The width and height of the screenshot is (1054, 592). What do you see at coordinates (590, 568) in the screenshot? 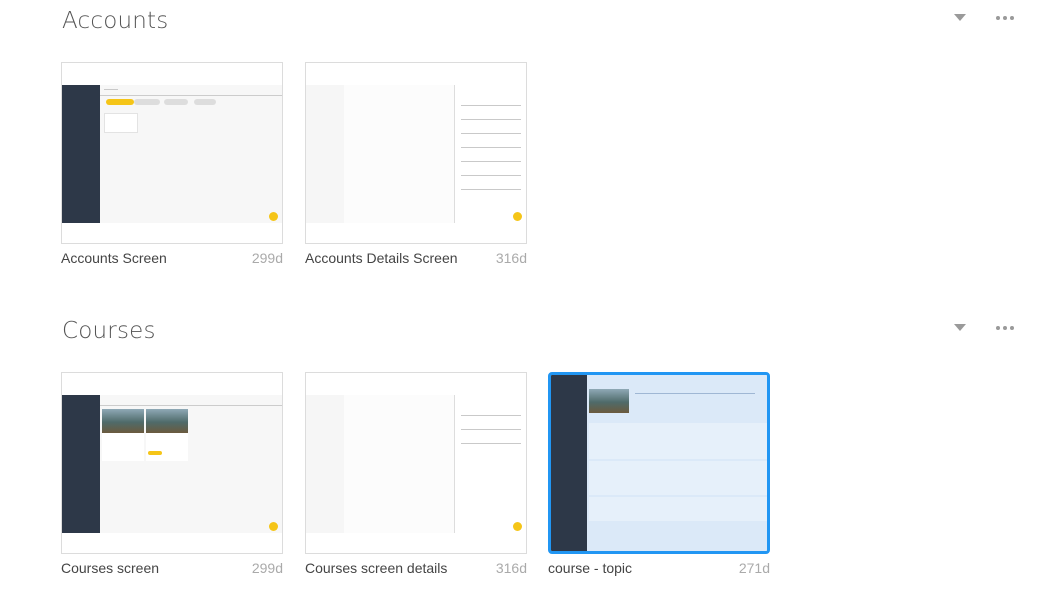
I see `card-label: course - topic` at bounding box center [590, 568].